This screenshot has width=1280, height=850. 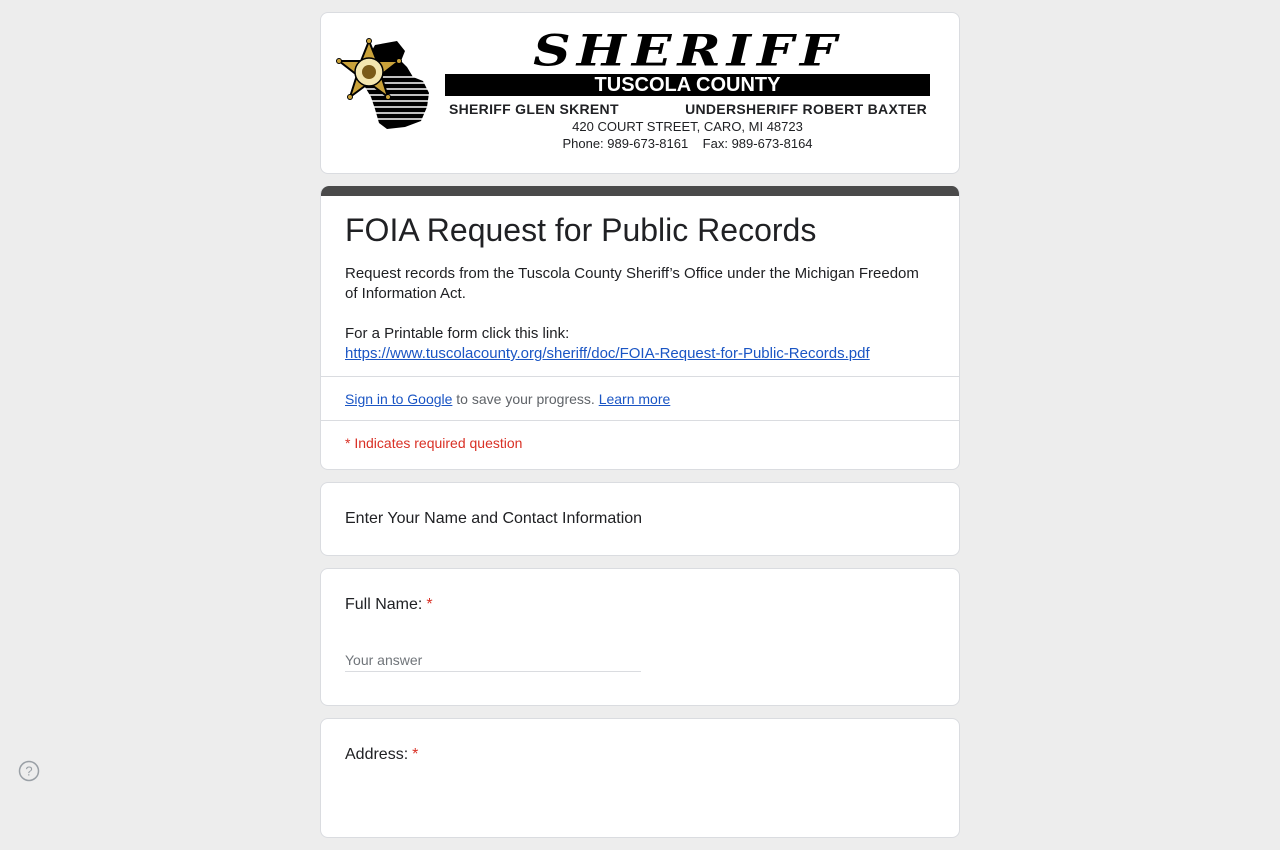 I want to click on full-name-input, so click(x=493, y=660).